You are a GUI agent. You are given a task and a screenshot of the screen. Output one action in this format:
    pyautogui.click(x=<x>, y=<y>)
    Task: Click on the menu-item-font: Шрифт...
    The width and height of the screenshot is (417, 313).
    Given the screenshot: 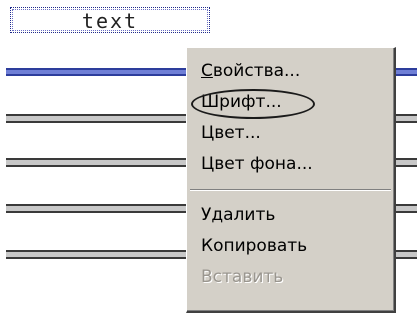 What is the action you would take?
    pyautogui.click(x=290, y=103)
    